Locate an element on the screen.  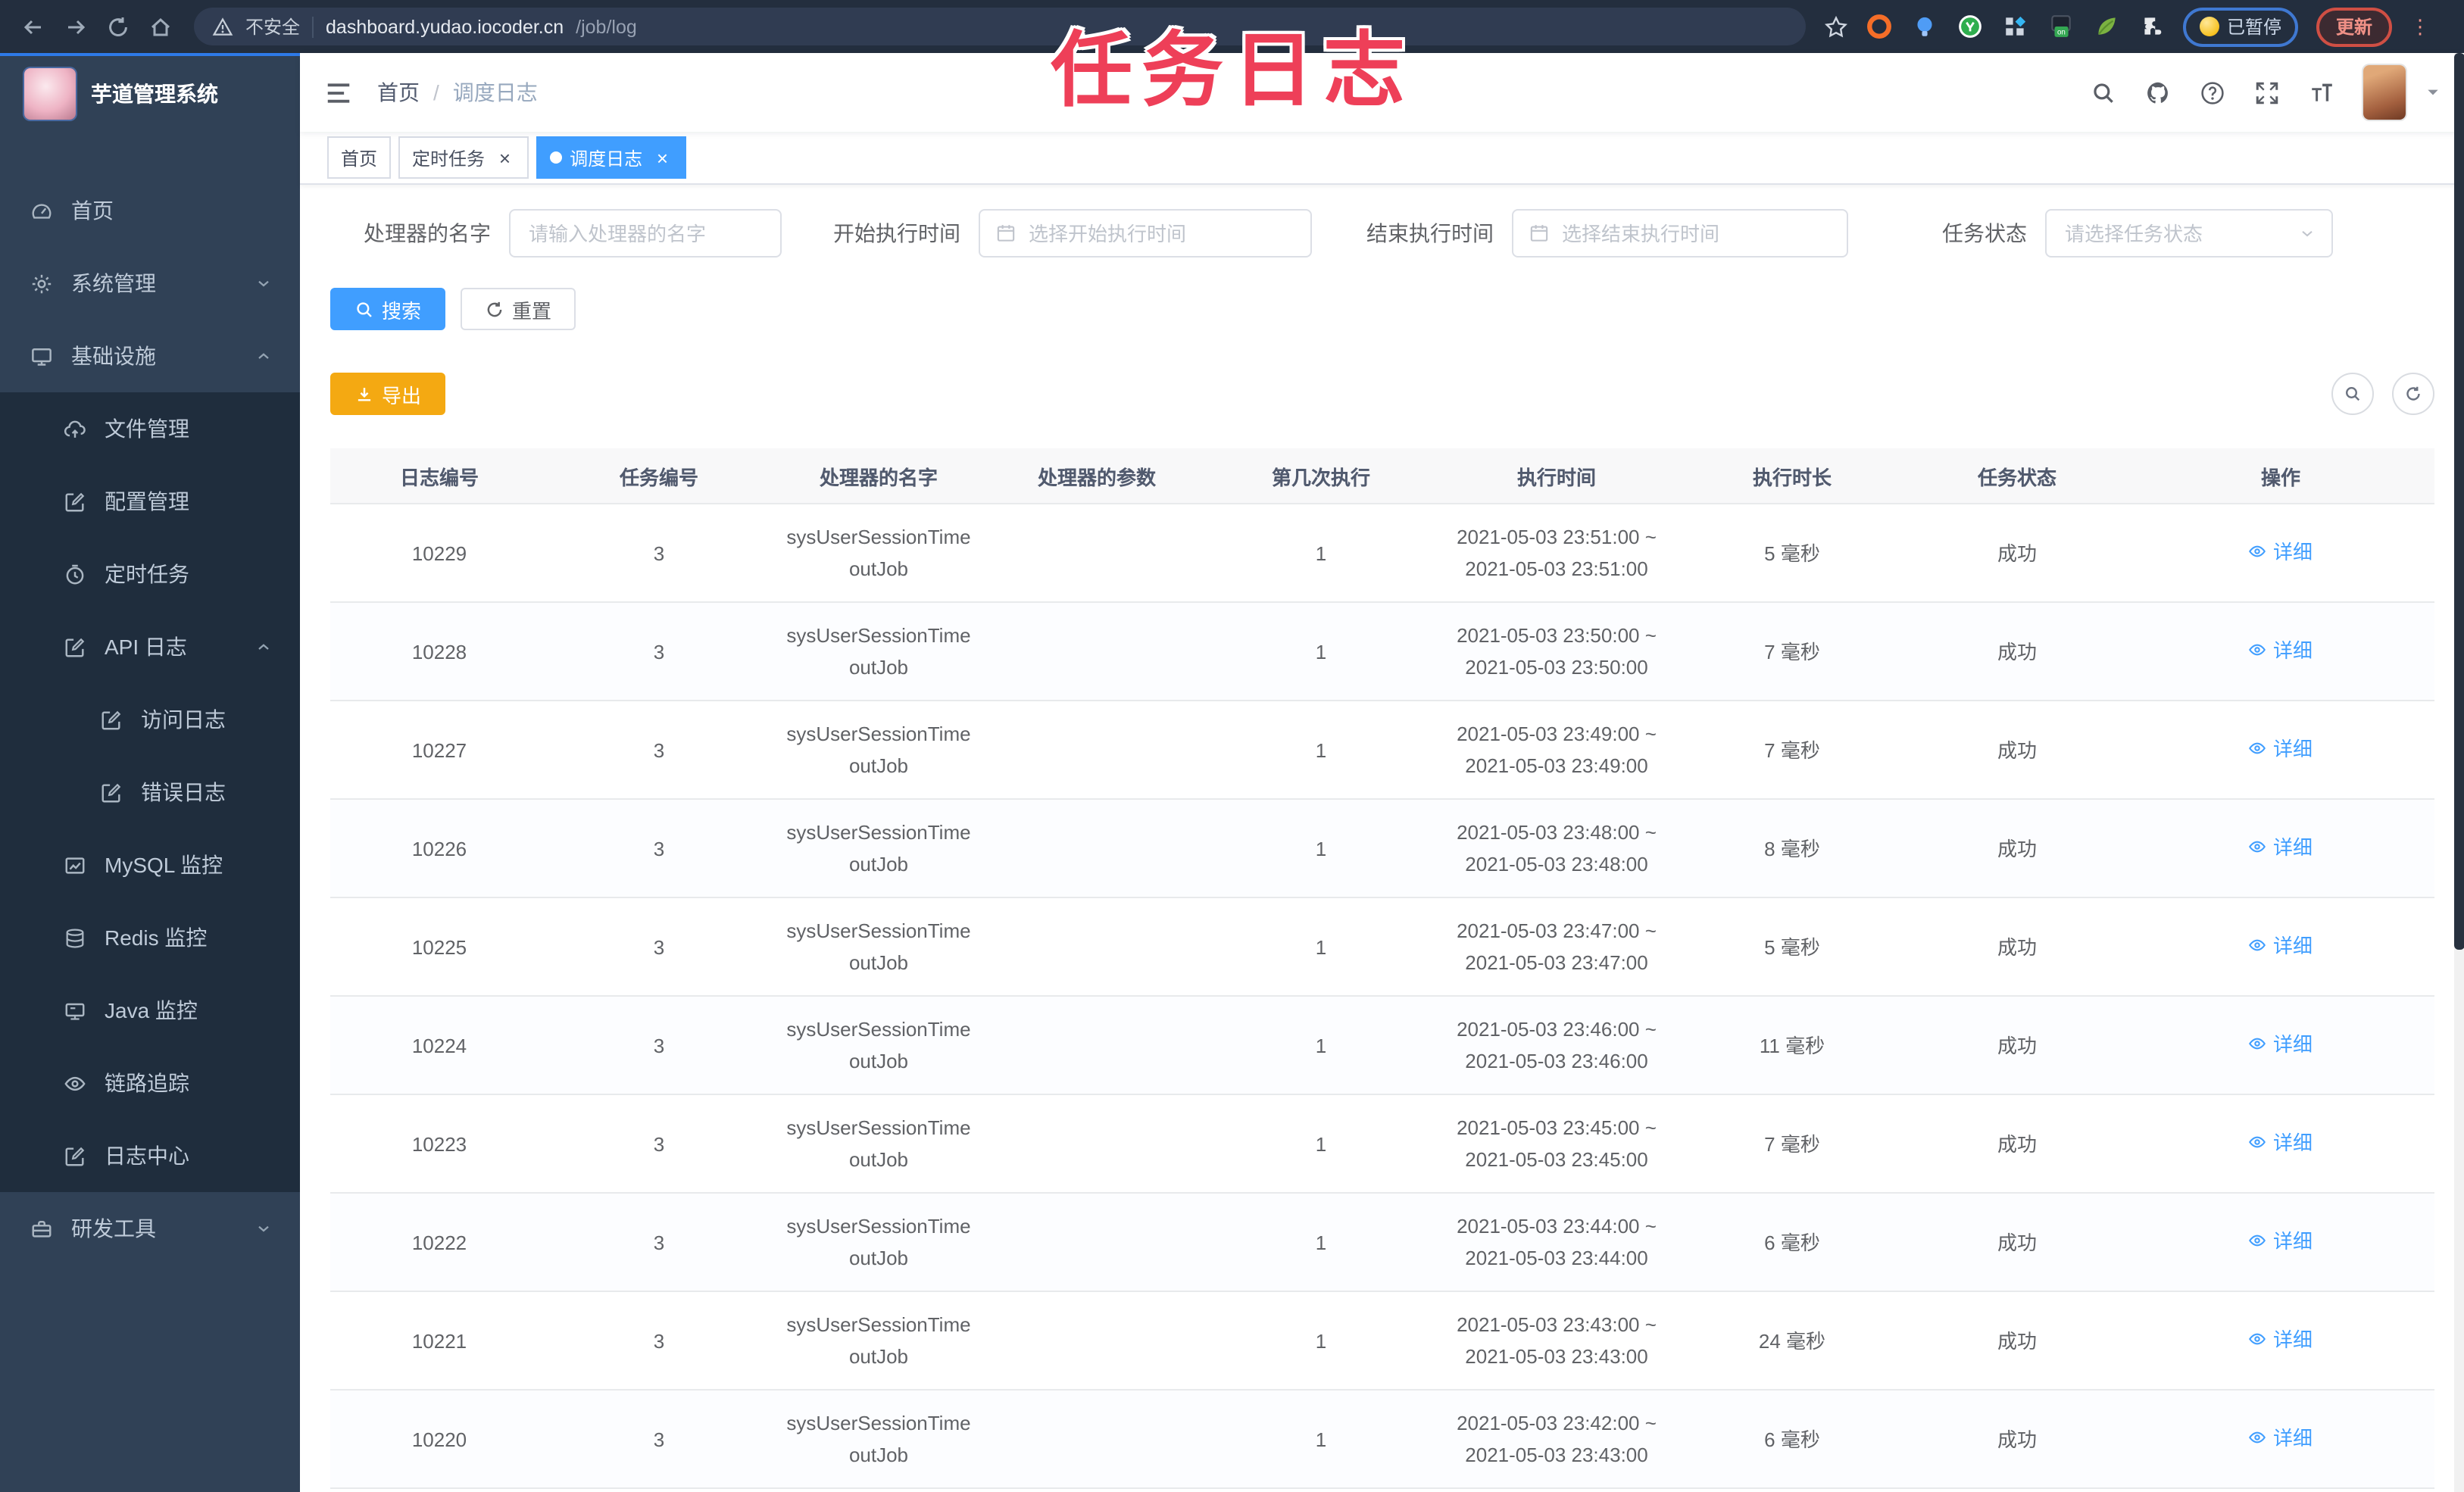
sidebar-item: 错误日志 is located at coordinates (150, 792).